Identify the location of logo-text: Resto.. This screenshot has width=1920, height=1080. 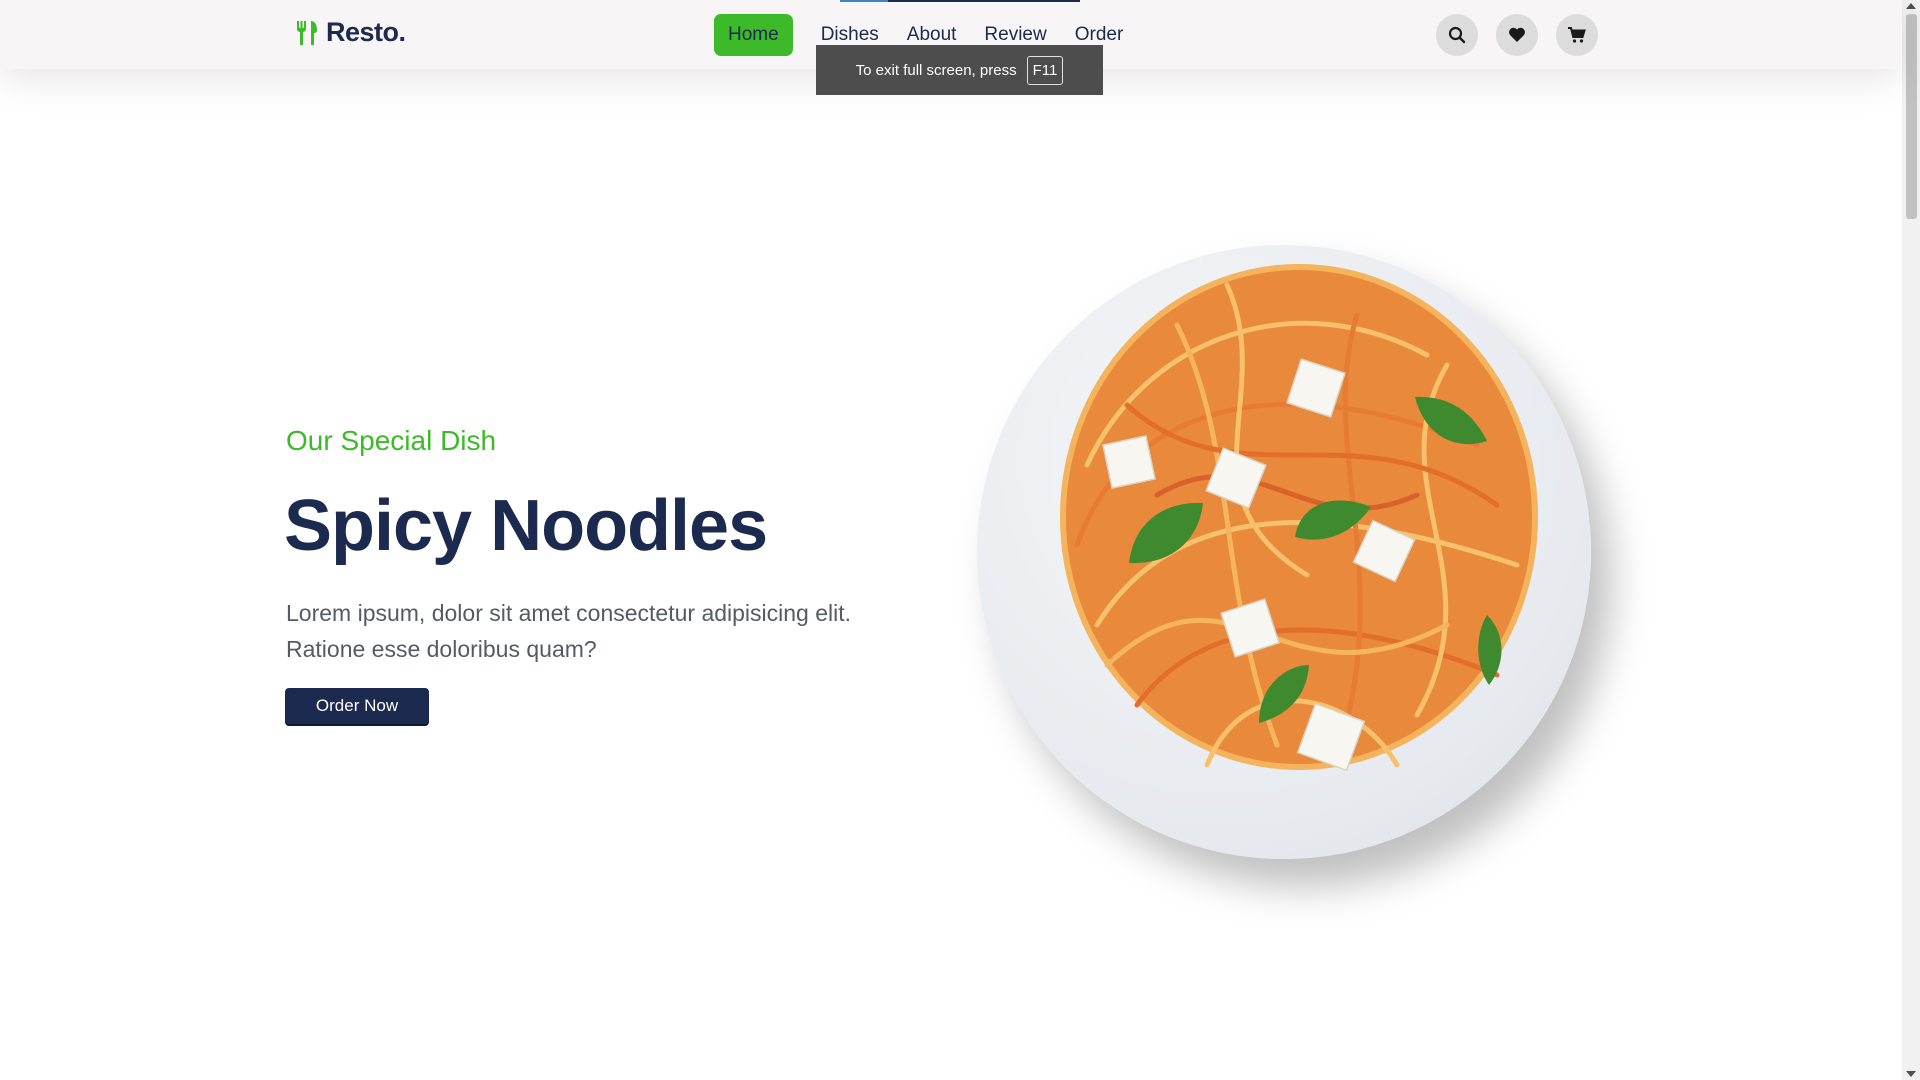
(366, 32).